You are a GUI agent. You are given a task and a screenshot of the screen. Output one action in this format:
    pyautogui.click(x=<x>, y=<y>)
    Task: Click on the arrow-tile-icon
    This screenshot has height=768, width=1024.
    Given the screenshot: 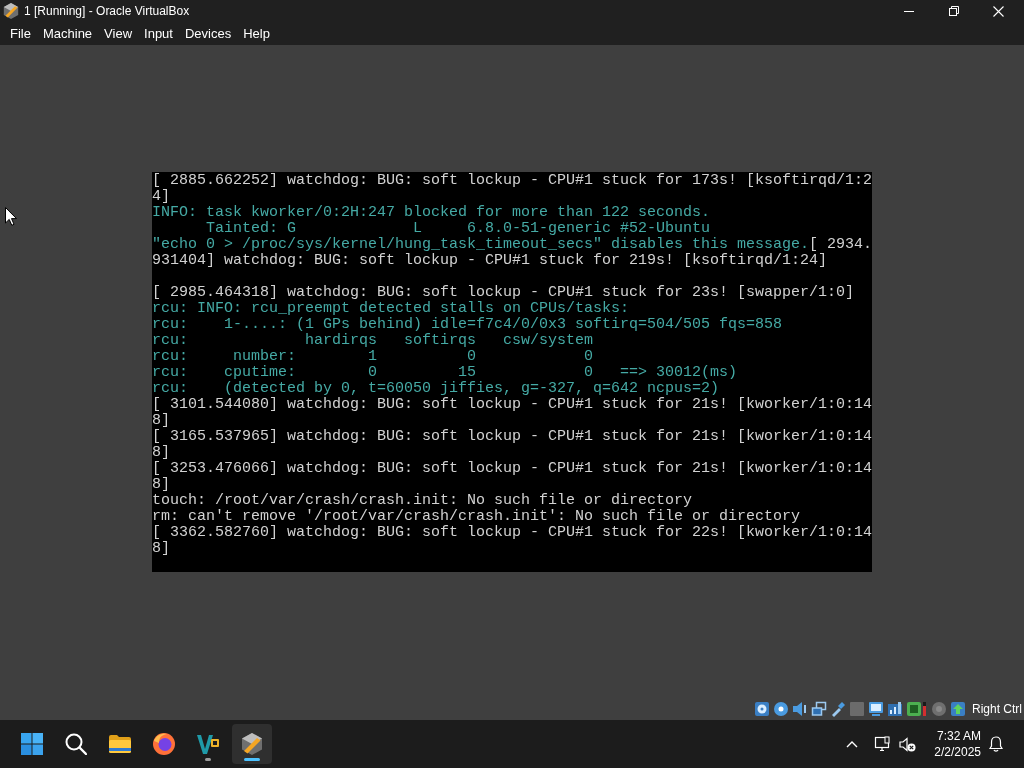 What is the action you would take?
    pyautogui.click(x=958, y=709)
    